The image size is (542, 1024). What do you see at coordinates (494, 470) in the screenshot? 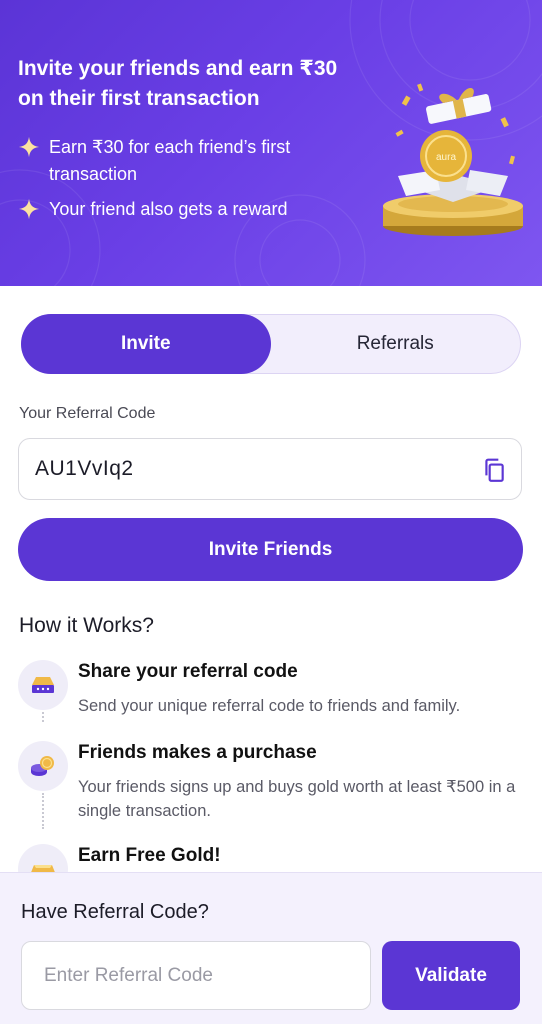
I see `copy-icon` at bounding box center [494, 470].